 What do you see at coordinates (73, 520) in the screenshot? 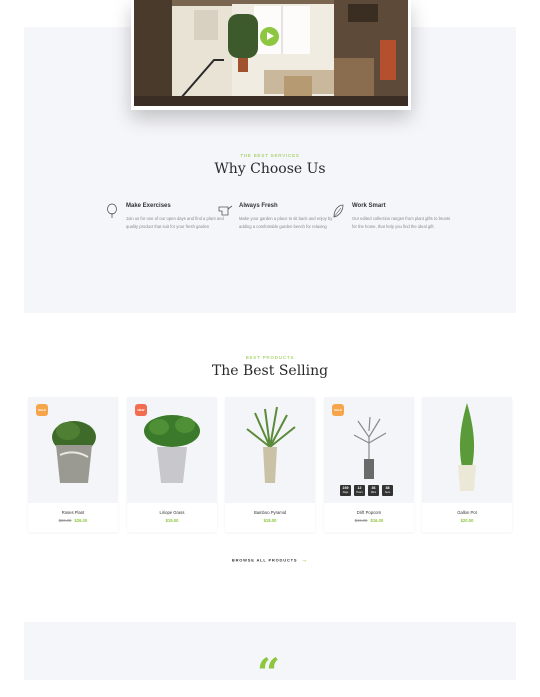
I see `product-price: $30.00 $26.00` at bounding box center [73, 520].